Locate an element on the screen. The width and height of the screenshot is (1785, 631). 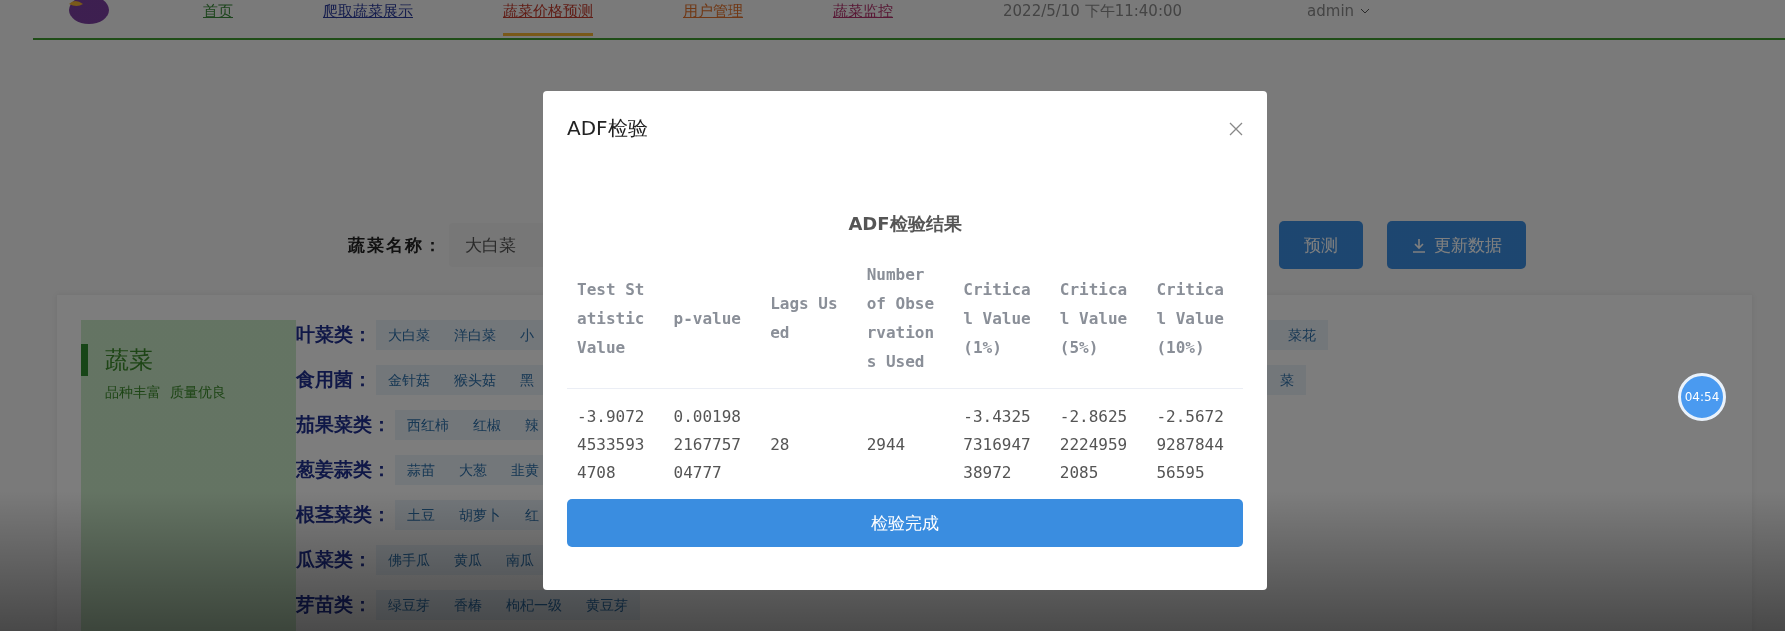
table-cell: 28 is located at coordinates (808, 438).